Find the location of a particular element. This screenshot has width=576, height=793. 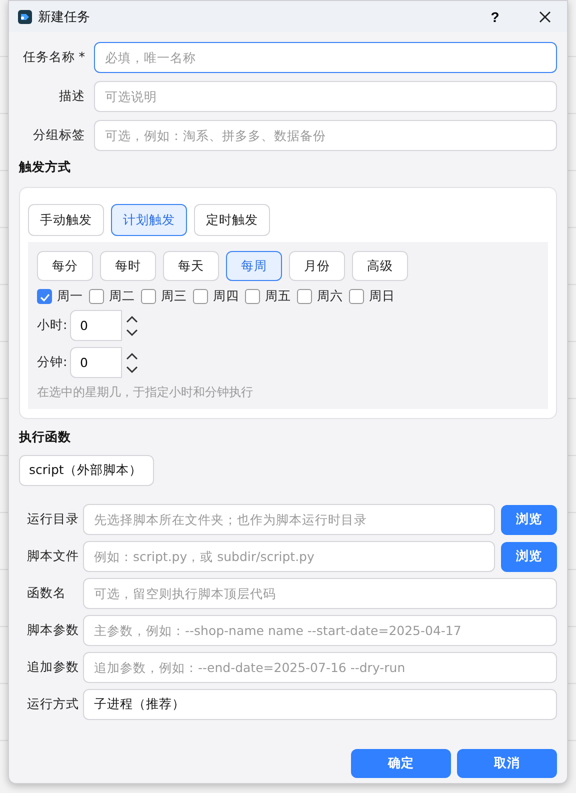

mode-tab: 定时触发 is located at coordinates (232, 220).